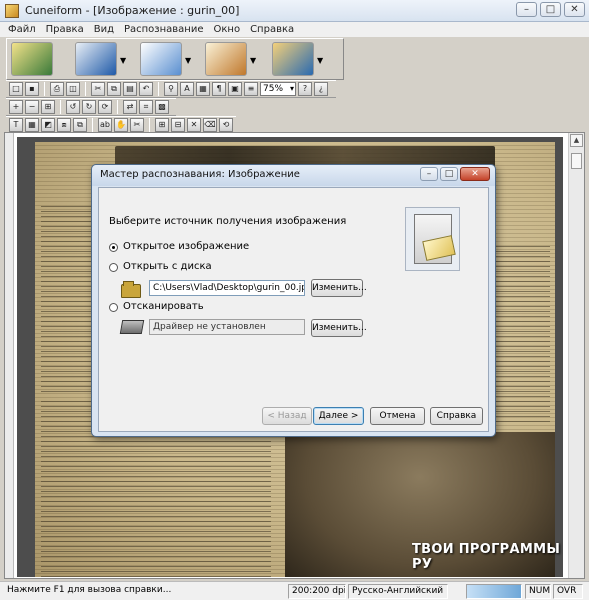 The width and height of the screenshot is (589, 600). What do you see at coordinates (113, 307) in the screenshot?
I see `radio-scan` at bounding box center [113, 307].